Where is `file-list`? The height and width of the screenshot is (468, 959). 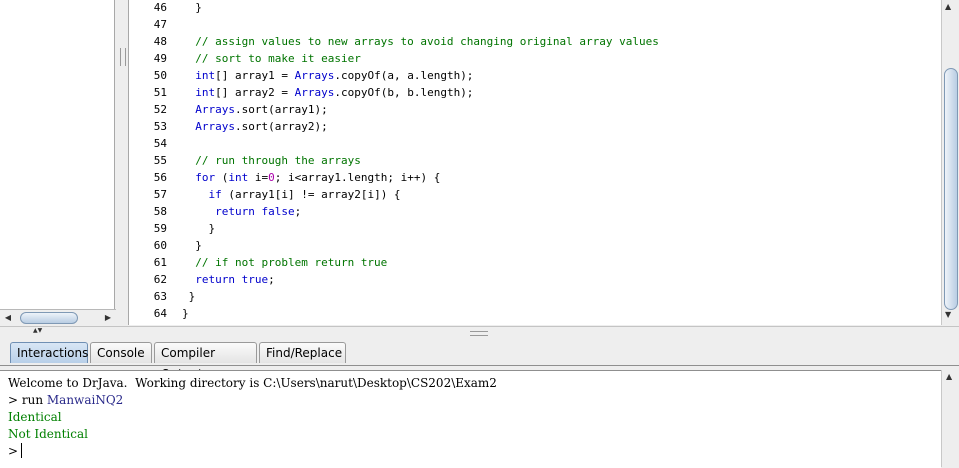
file-list is located at coordinates (57, 154).